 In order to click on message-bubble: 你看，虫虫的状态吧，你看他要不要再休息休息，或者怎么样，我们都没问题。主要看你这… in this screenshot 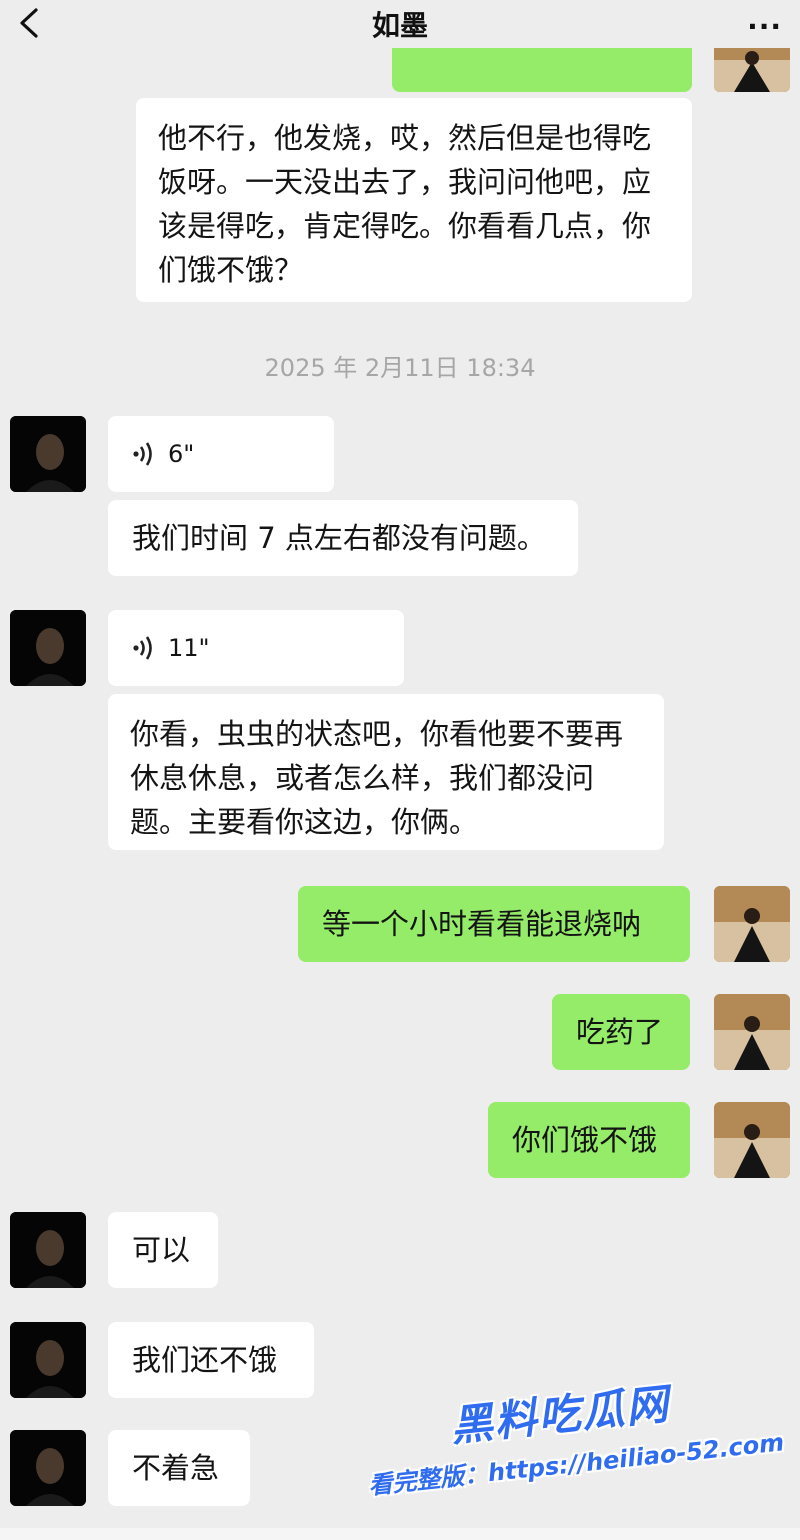, I will do `click(386, 772)`.